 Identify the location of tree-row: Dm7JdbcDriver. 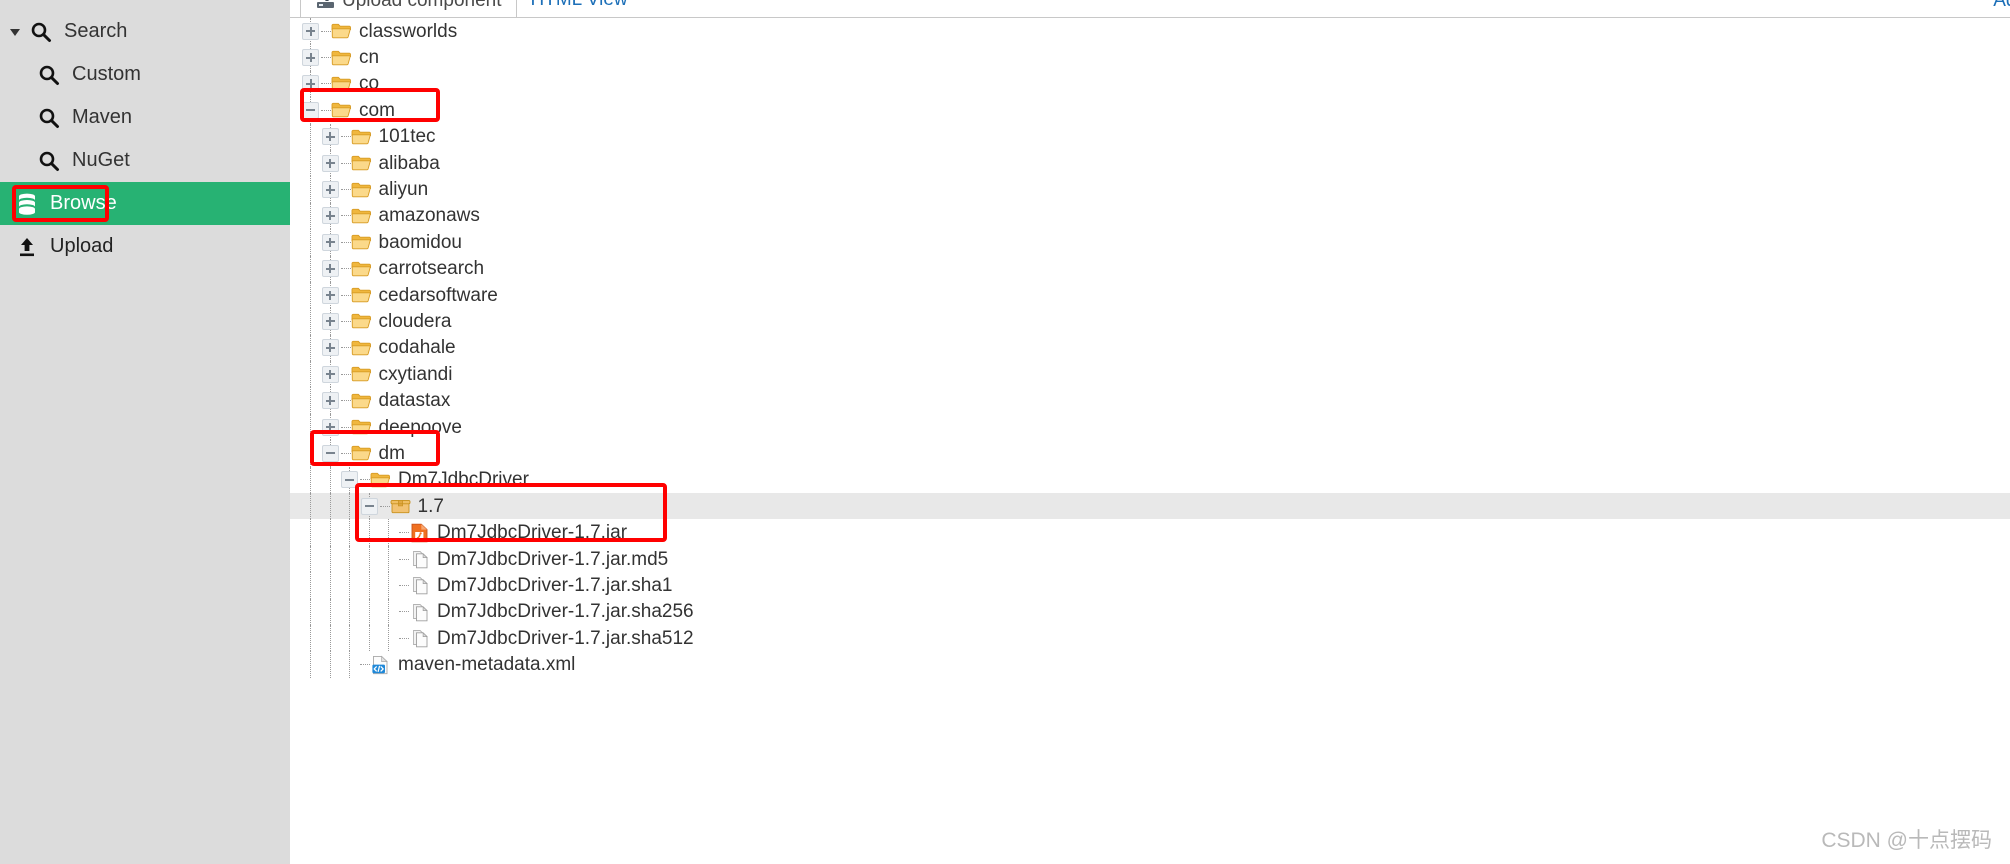
(1150, 480).